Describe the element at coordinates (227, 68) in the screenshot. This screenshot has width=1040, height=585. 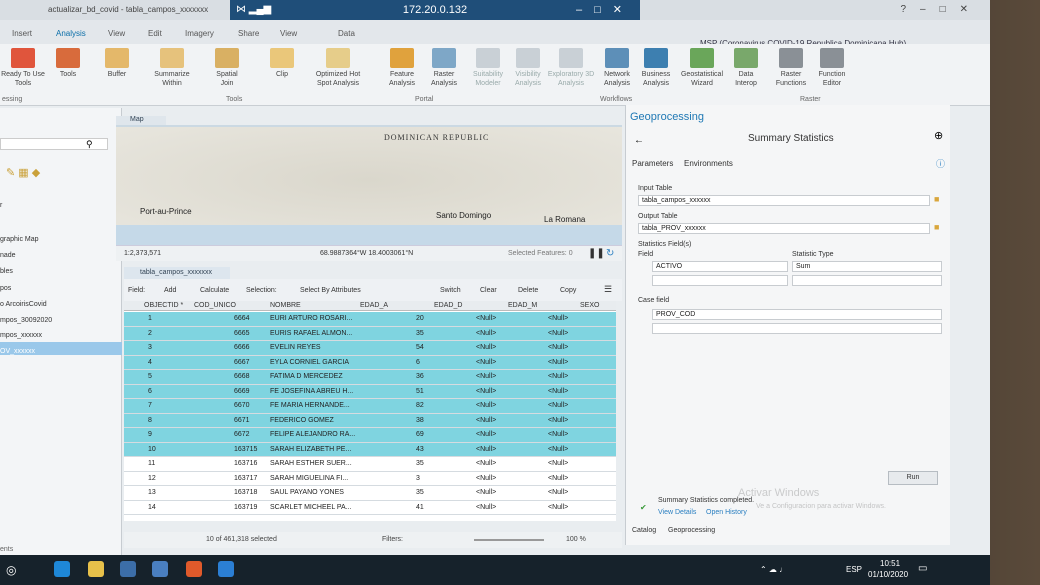
I see `spatial-join-button: Spatial Join` at that location.